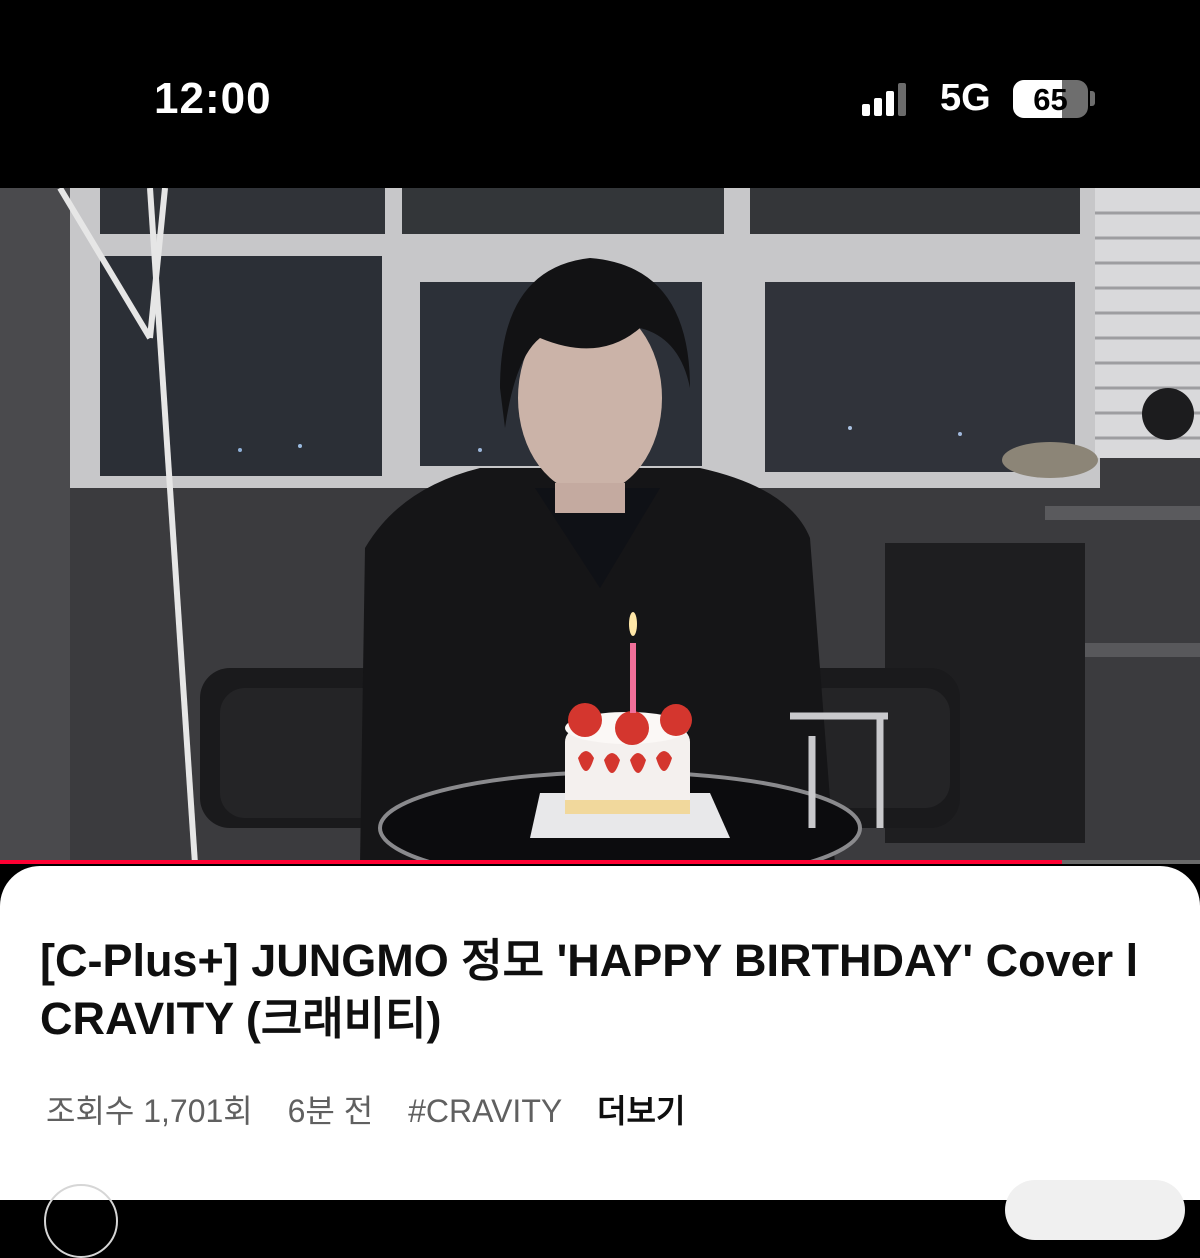  Describe the element at coordinates (531, 862) in the screenshot. I see `video-progress-fill` at that location.